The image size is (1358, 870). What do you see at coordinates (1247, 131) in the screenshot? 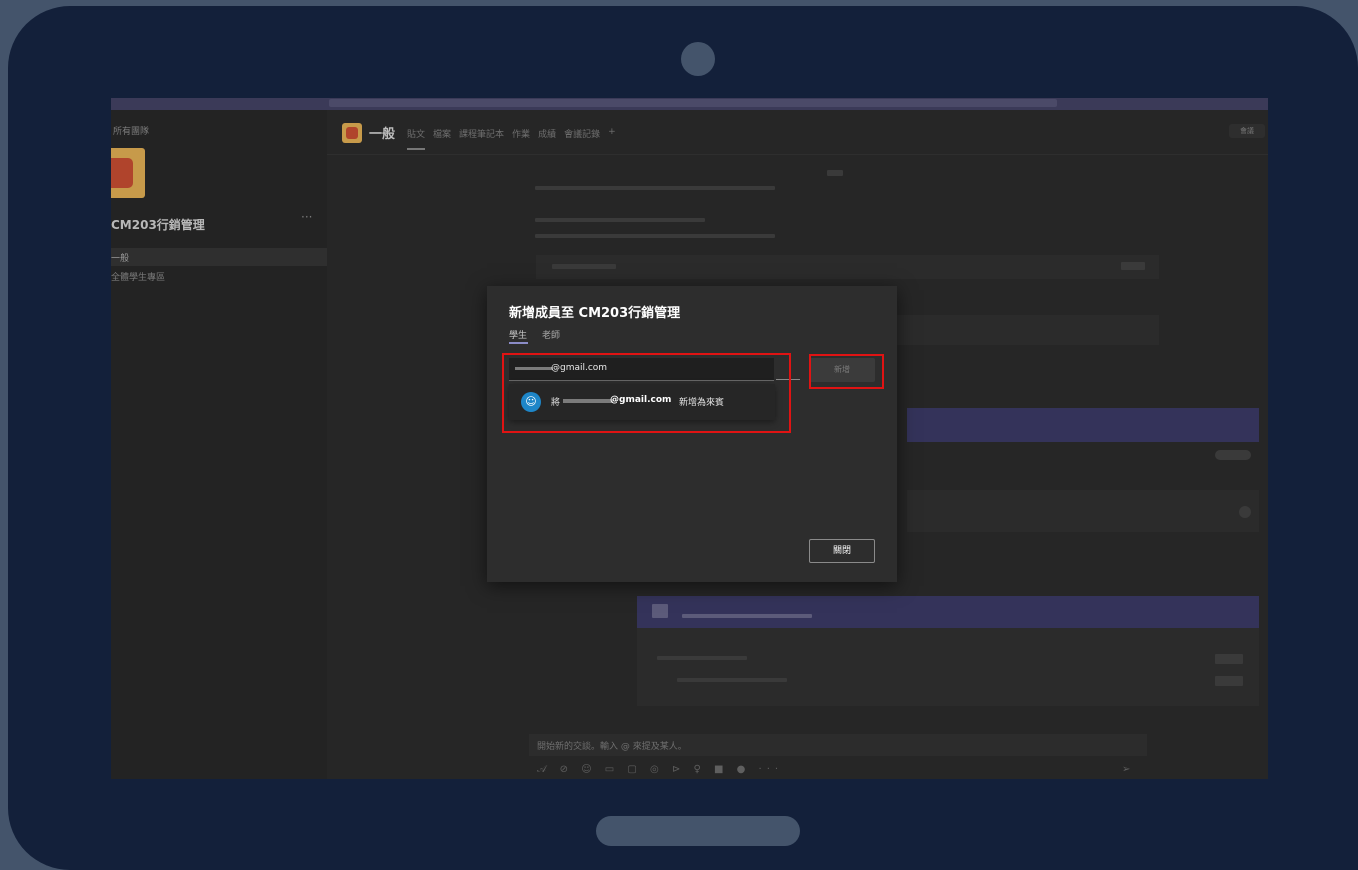
I see `meet-button: 會議` at bounding box center [1247, 131].